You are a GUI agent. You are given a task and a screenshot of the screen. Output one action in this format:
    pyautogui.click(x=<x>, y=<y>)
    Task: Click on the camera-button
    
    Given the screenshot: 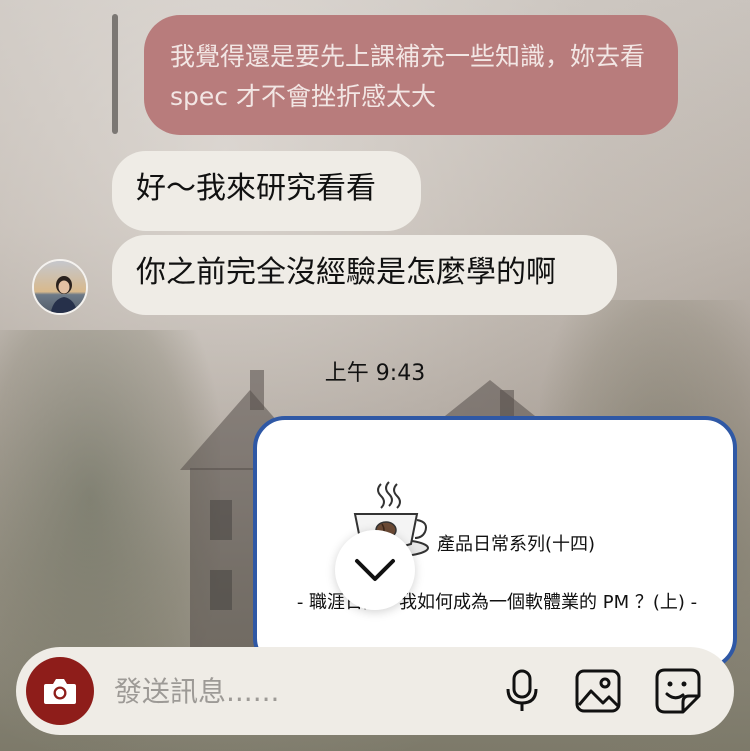 What is the action you would take?
    pyautogui.click(x=60, y=691)
    